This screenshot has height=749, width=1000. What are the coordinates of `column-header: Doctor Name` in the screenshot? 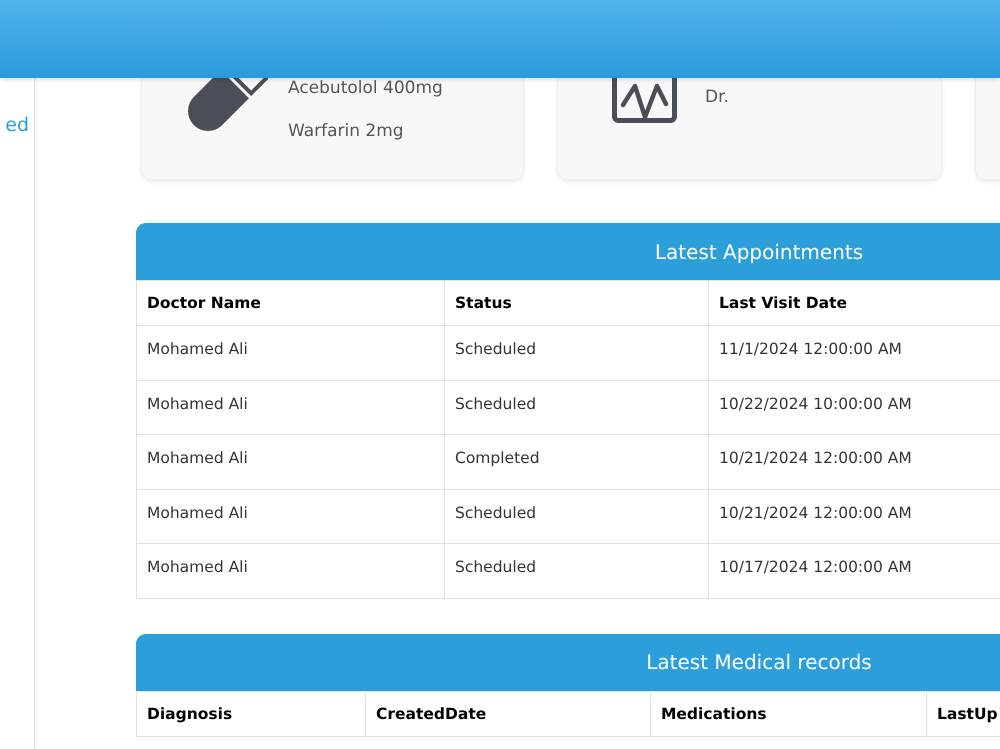 It's located at (290, 303).